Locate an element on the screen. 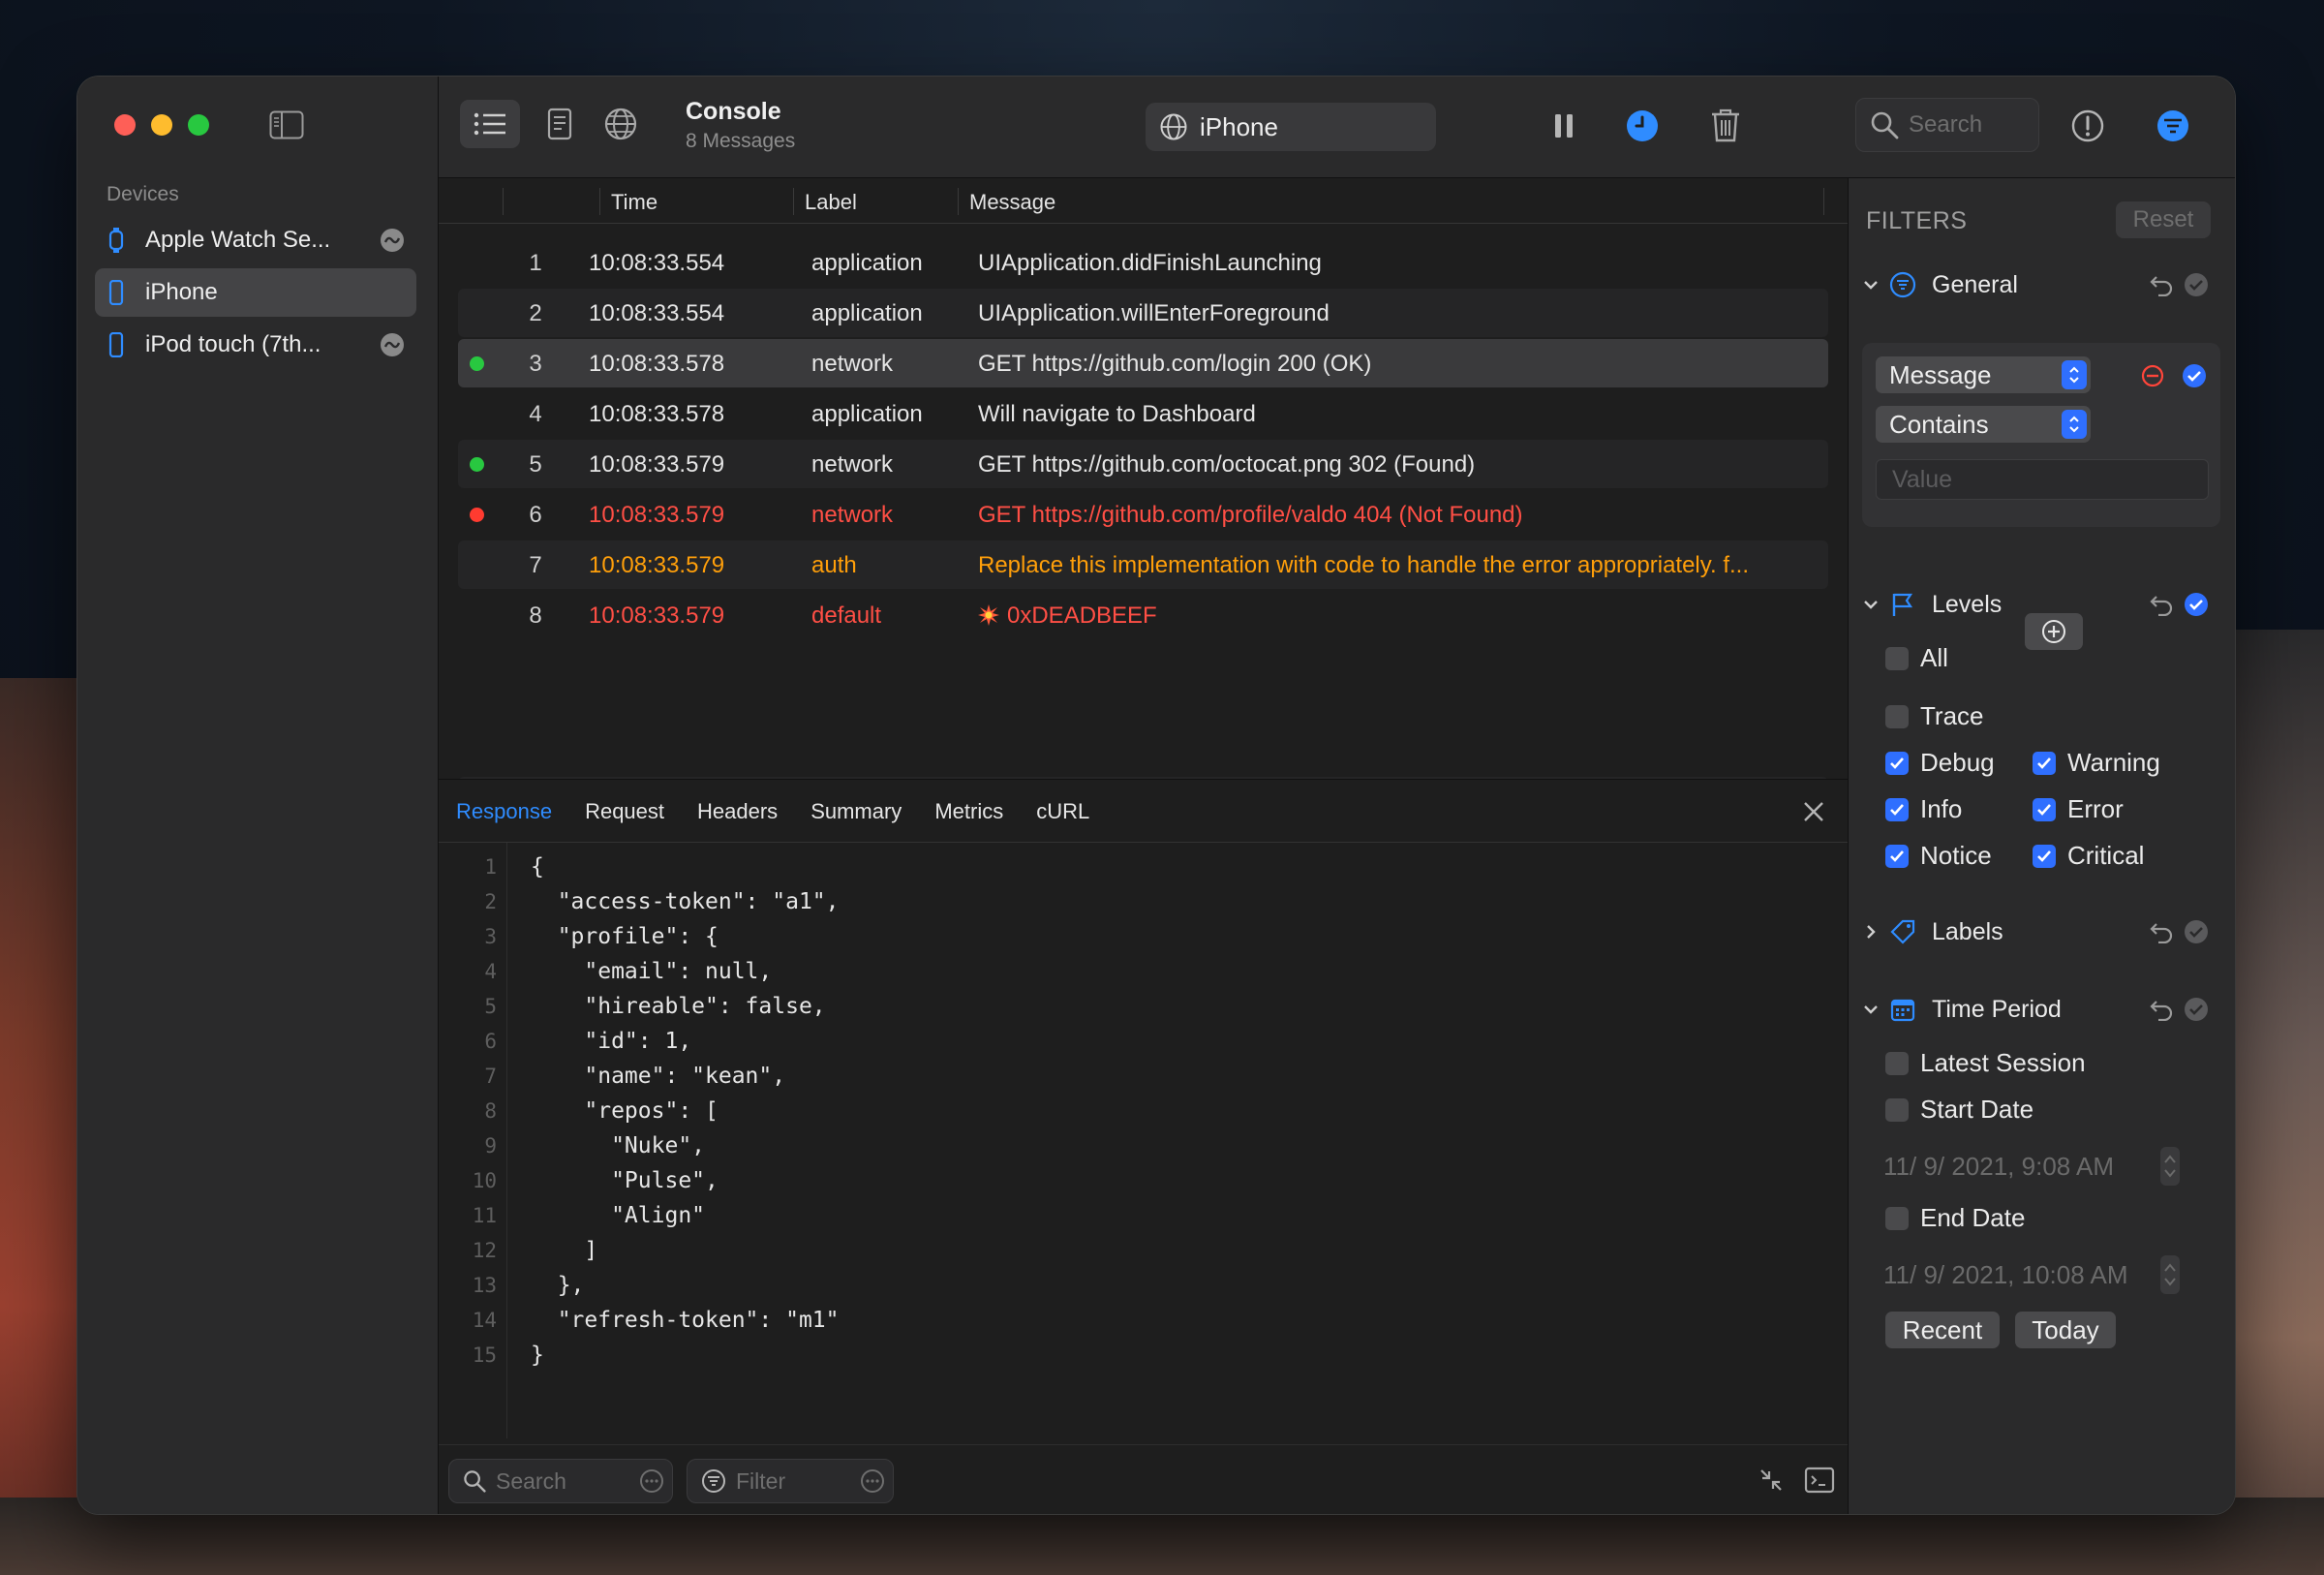 This screenshot has width=2324, height=1575. latest-session-checkbox: Latest Session is located at coordinates (1985, 1063).